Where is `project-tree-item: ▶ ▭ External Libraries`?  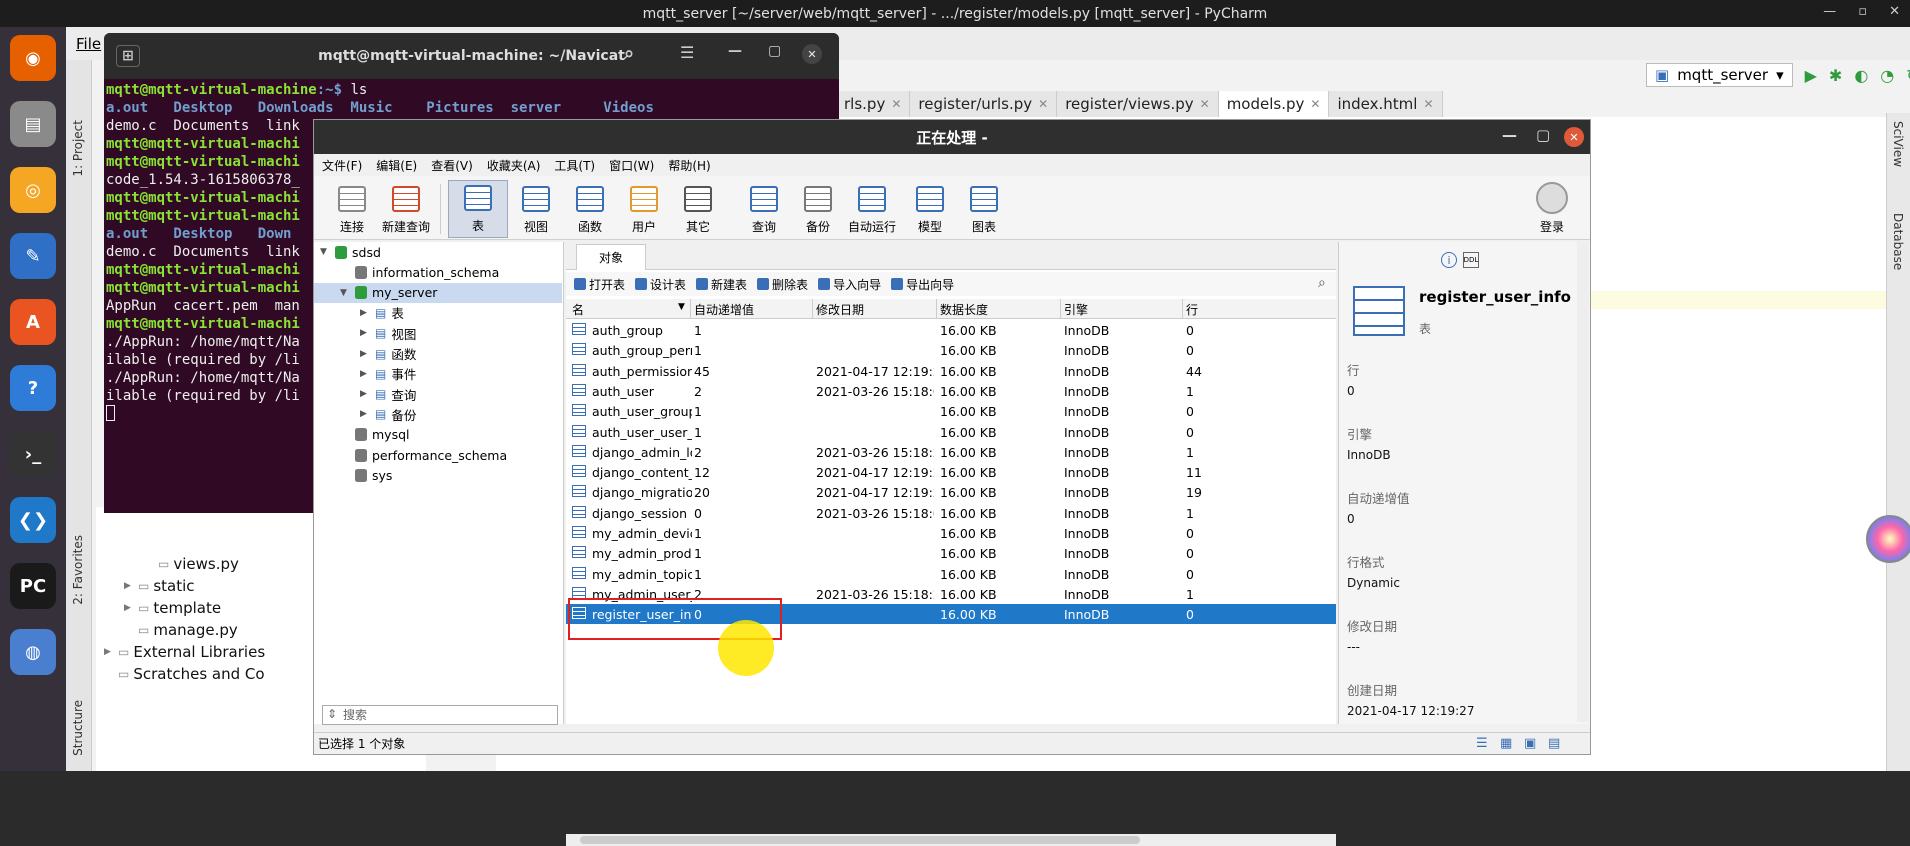
project-tree-item: ▶ ▭ External Libraries is located at coordinates (184, 652).